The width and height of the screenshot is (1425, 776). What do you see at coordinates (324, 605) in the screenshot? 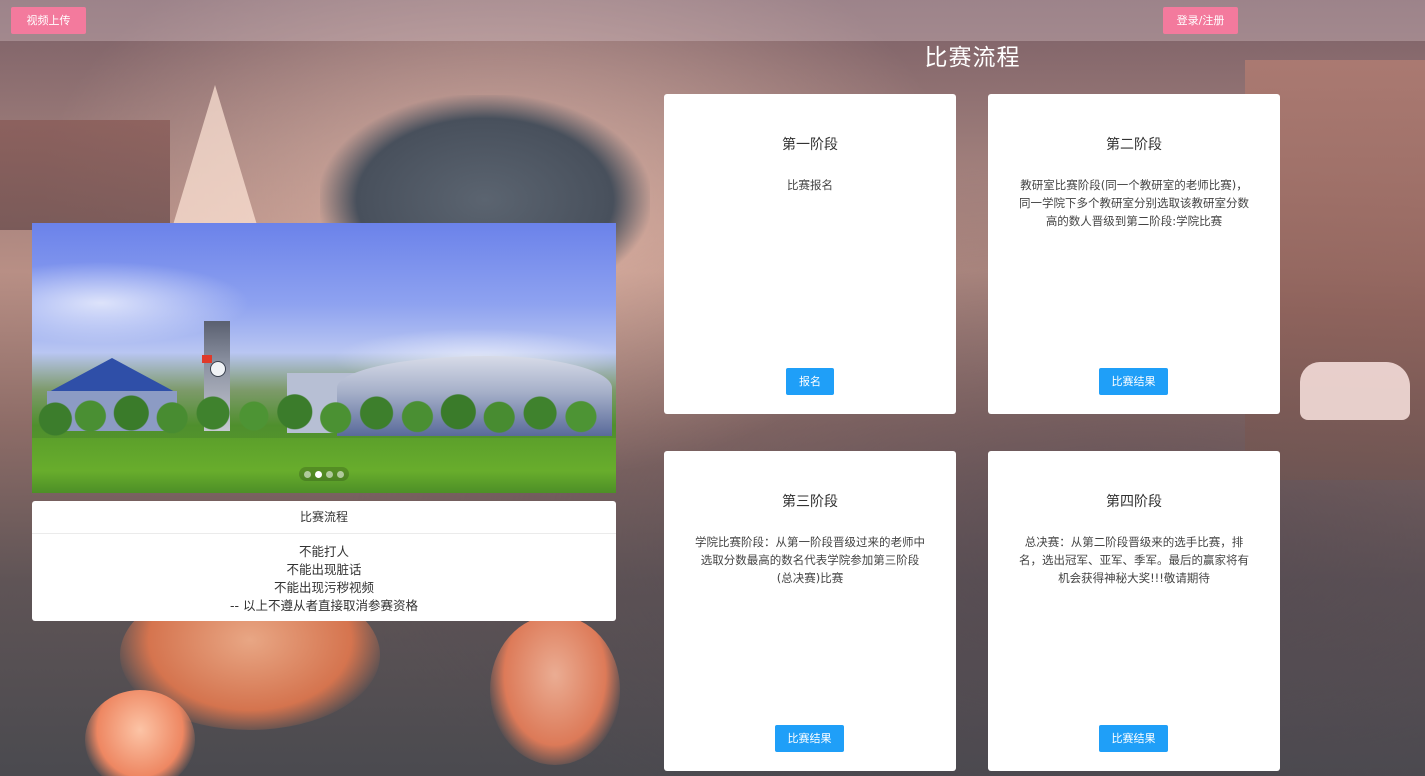
I see `rule-item: -- 以上不遵从者直接取消参赛资格` at bounding box center [324, 605].